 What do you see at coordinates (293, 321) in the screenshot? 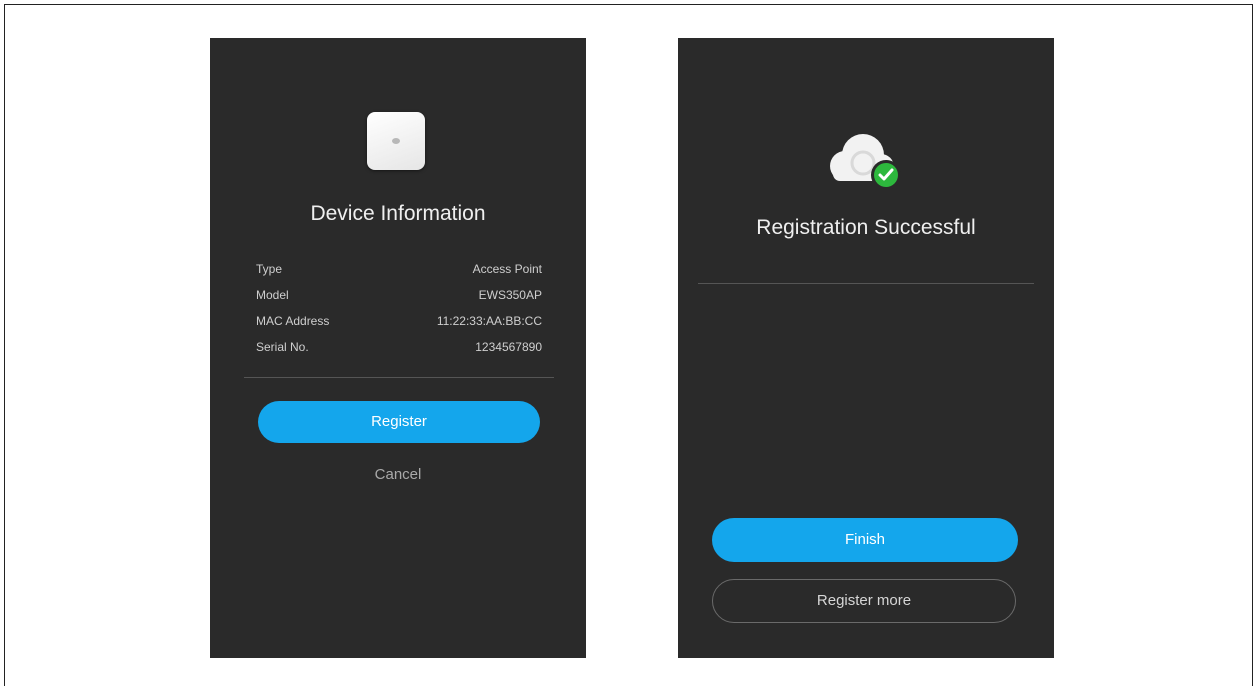
I see `info-label: MAC Address` at bounding box center [293, 321].